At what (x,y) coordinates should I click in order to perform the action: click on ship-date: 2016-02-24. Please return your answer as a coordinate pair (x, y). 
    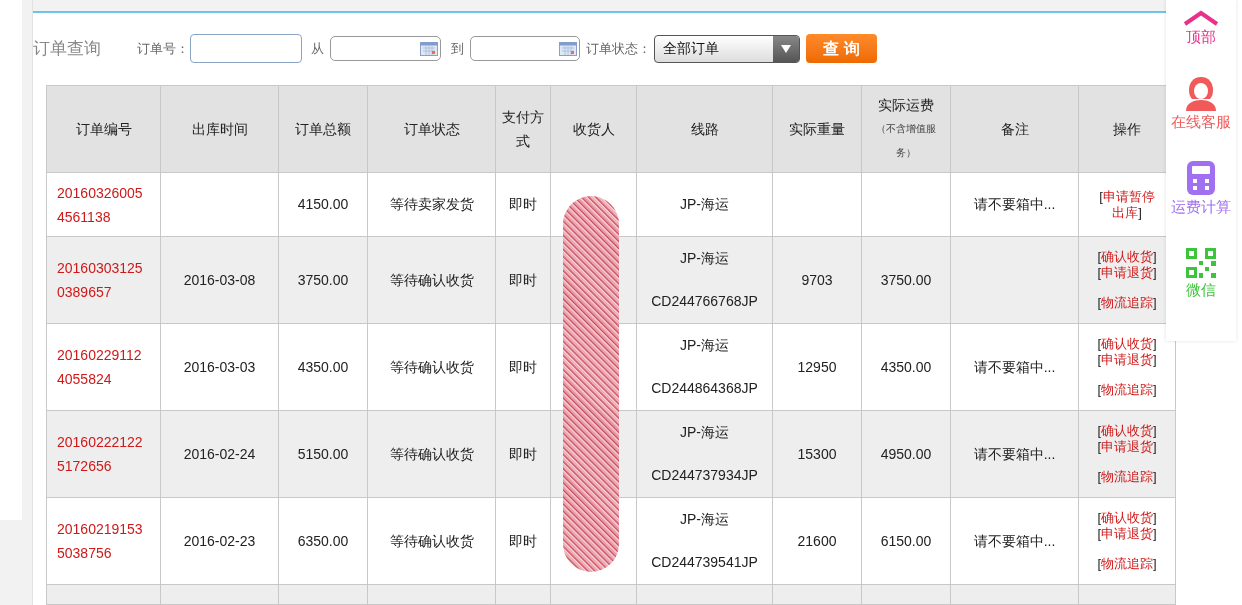
    Looking at the image, I should click on (219, 453).